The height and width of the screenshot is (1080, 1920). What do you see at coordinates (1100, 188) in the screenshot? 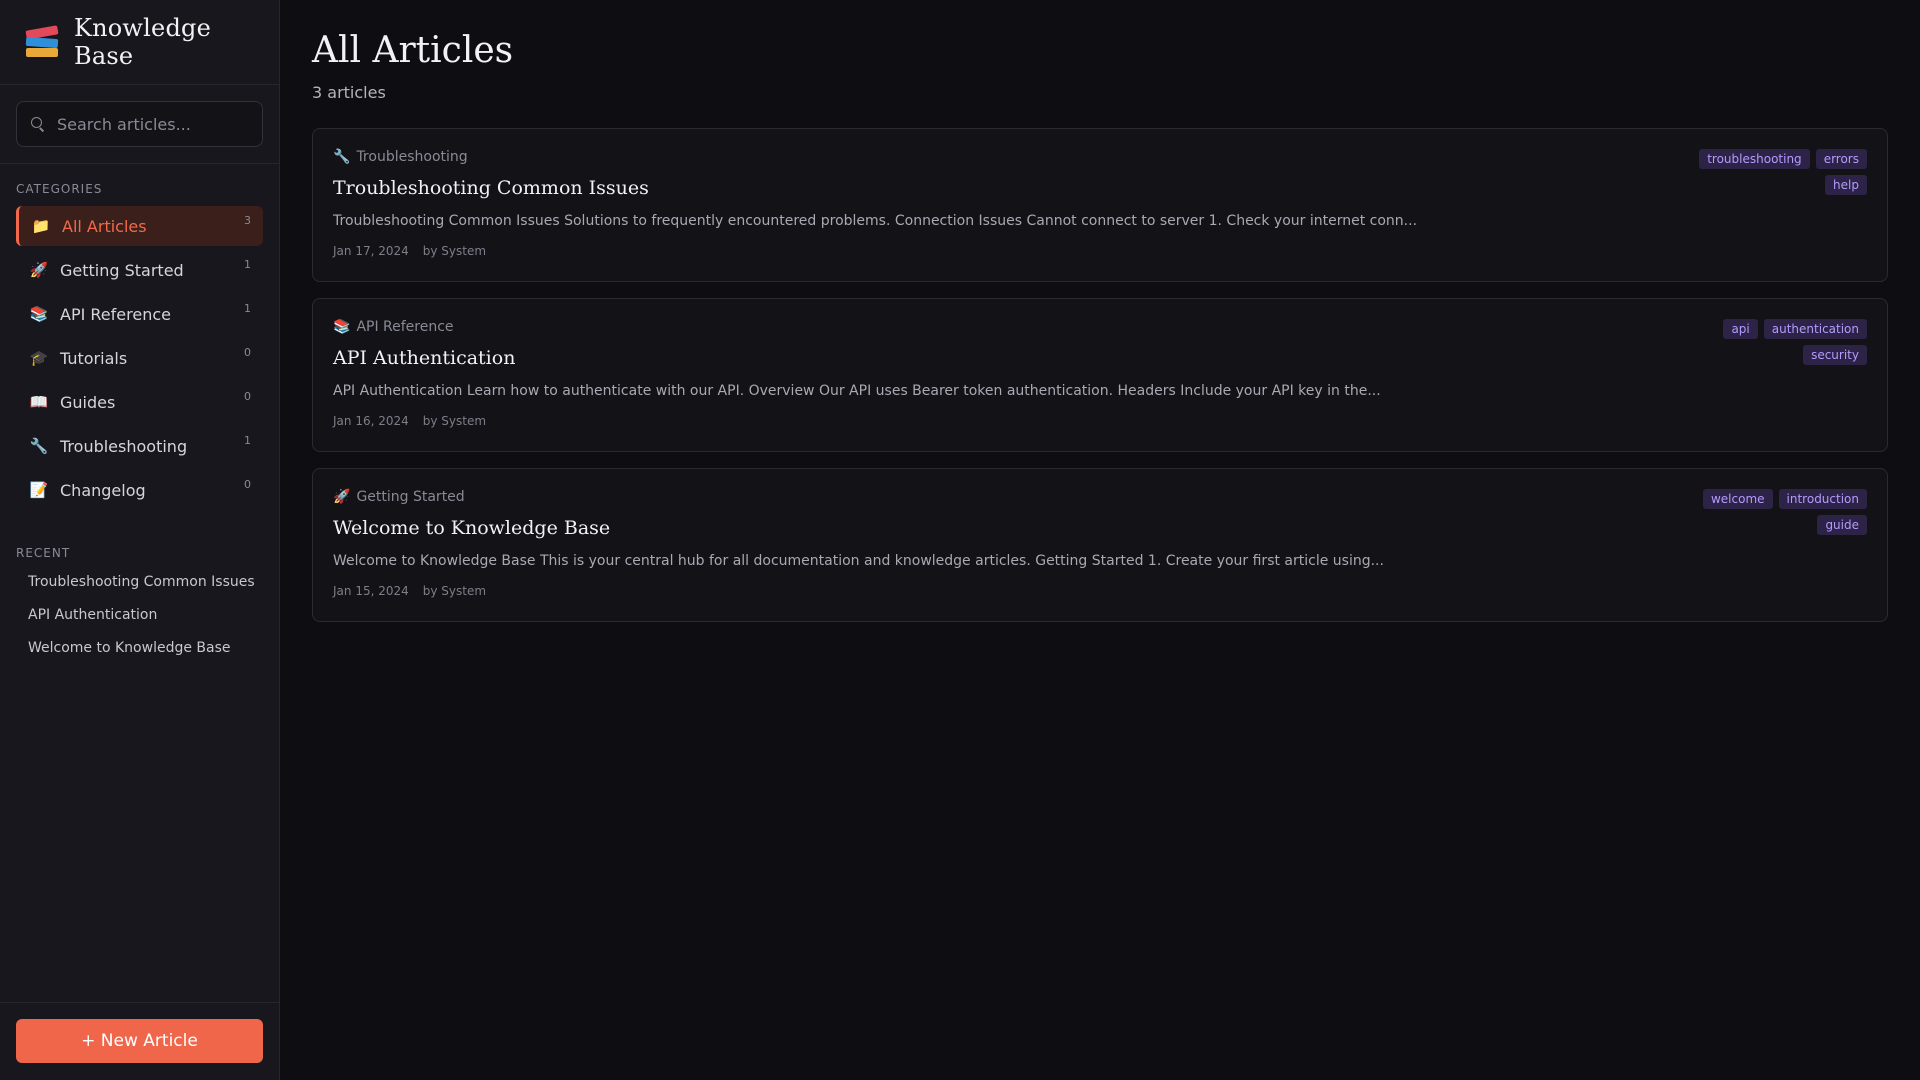
I see `article-title: Troubleshooting Common Issues` at bounding box center [1100, 188].